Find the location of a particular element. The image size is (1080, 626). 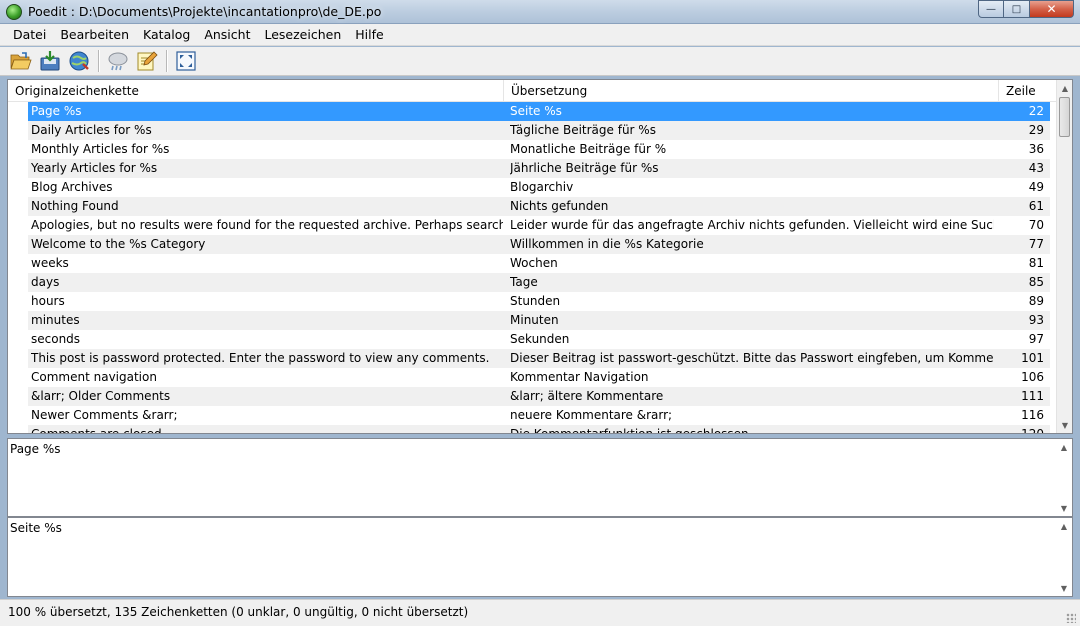

menu-ansicht: Ansicht is located at coordinates (227, 35).